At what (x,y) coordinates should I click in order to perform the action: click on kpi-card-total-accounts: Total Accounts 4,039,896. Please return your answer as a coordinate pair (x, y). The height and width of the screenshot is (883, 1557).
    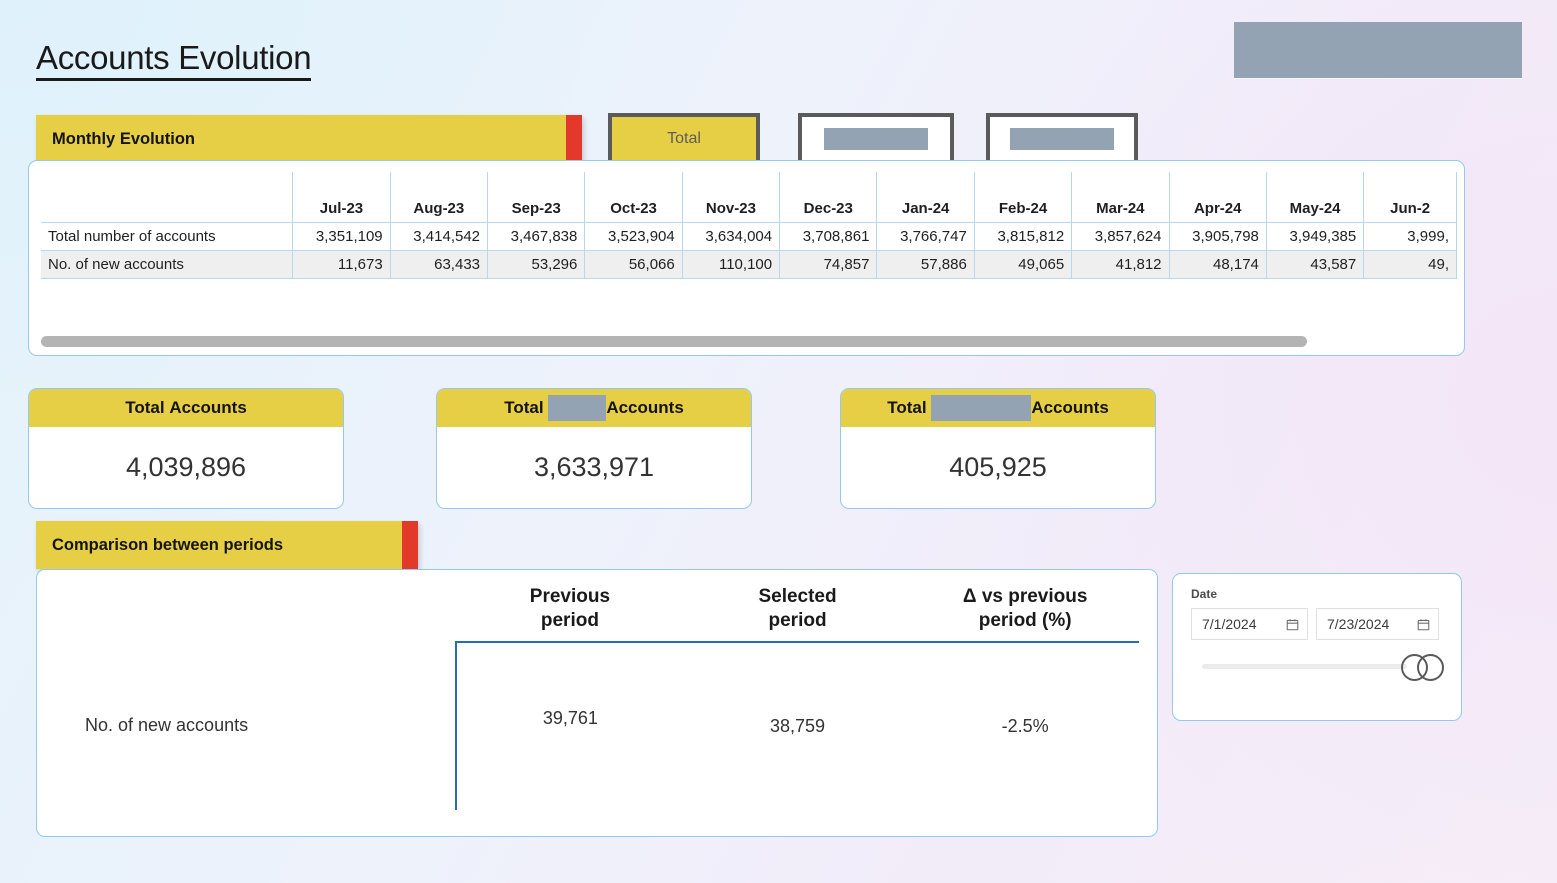
    Looking at the image, I should click on (186, 448).